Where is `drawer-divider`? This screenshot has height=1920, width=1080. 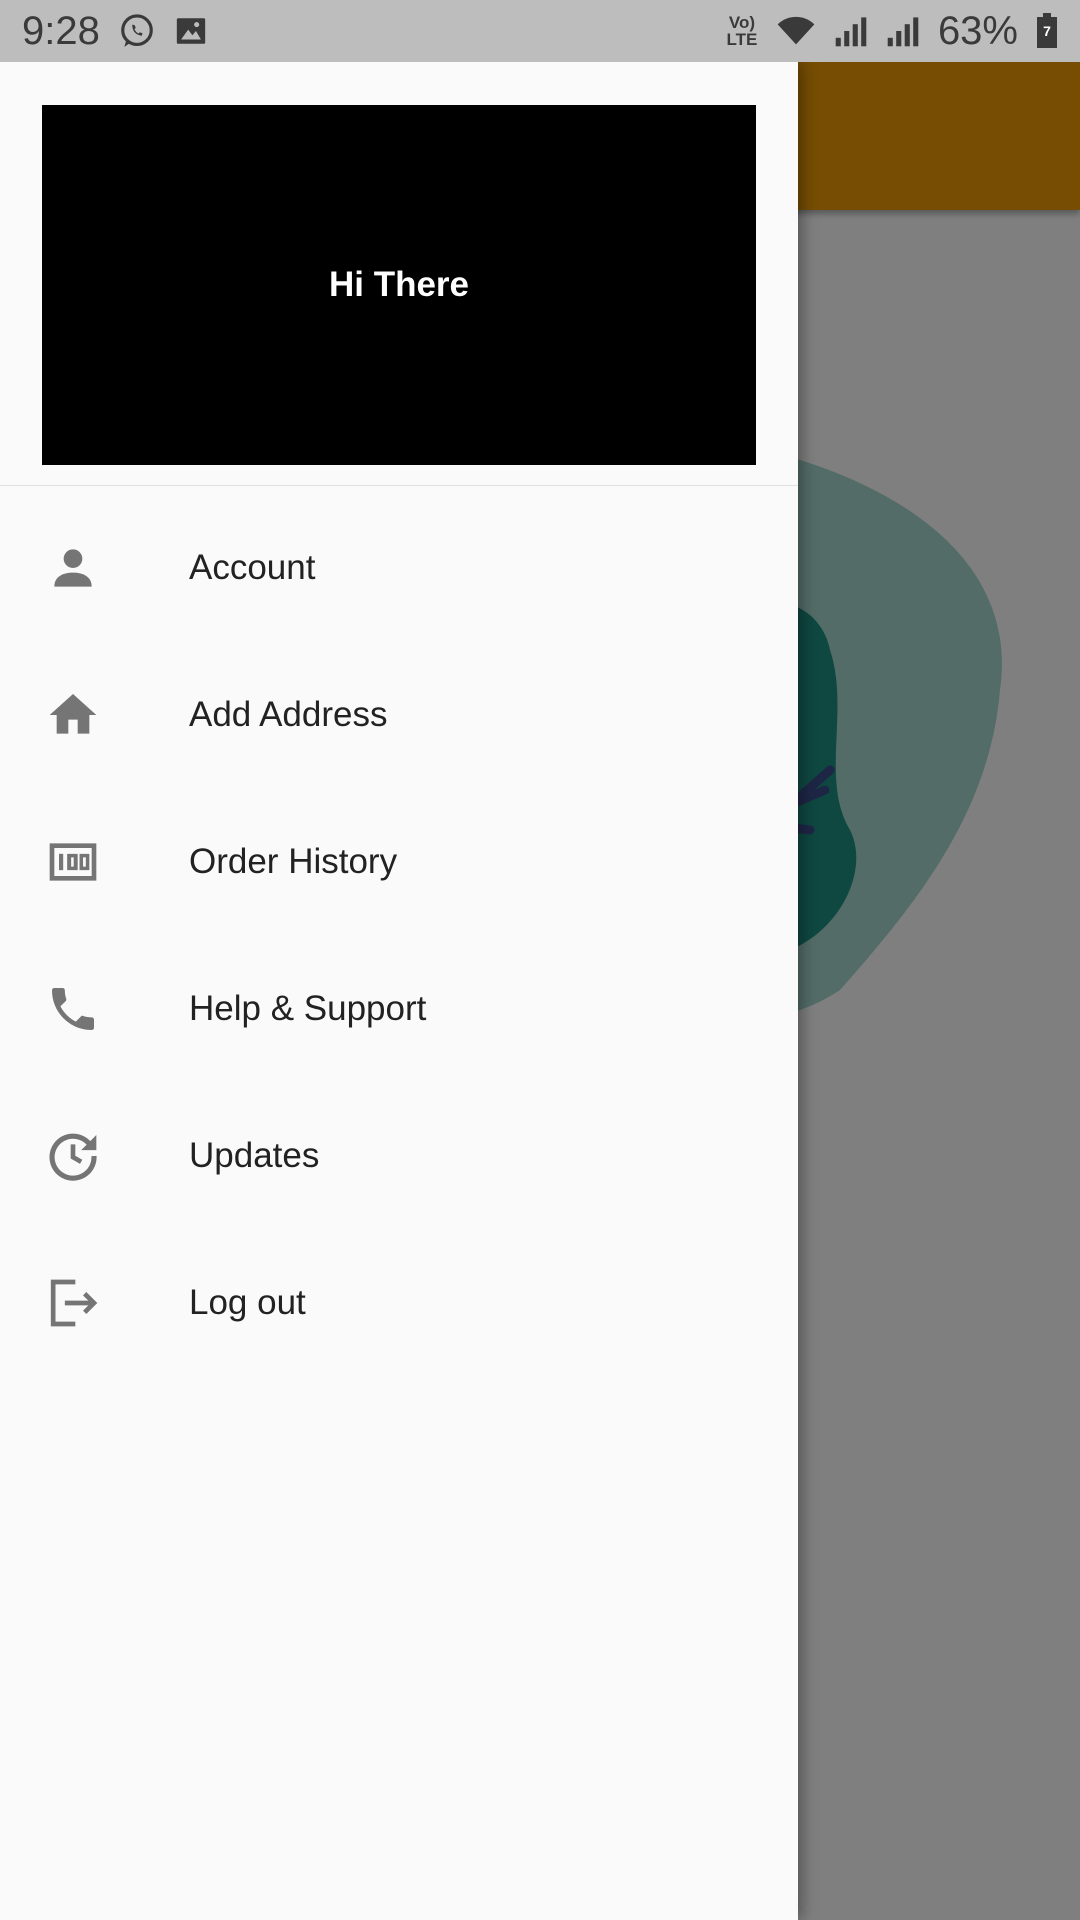 drawer-divider is located at coordinates (399, 485).